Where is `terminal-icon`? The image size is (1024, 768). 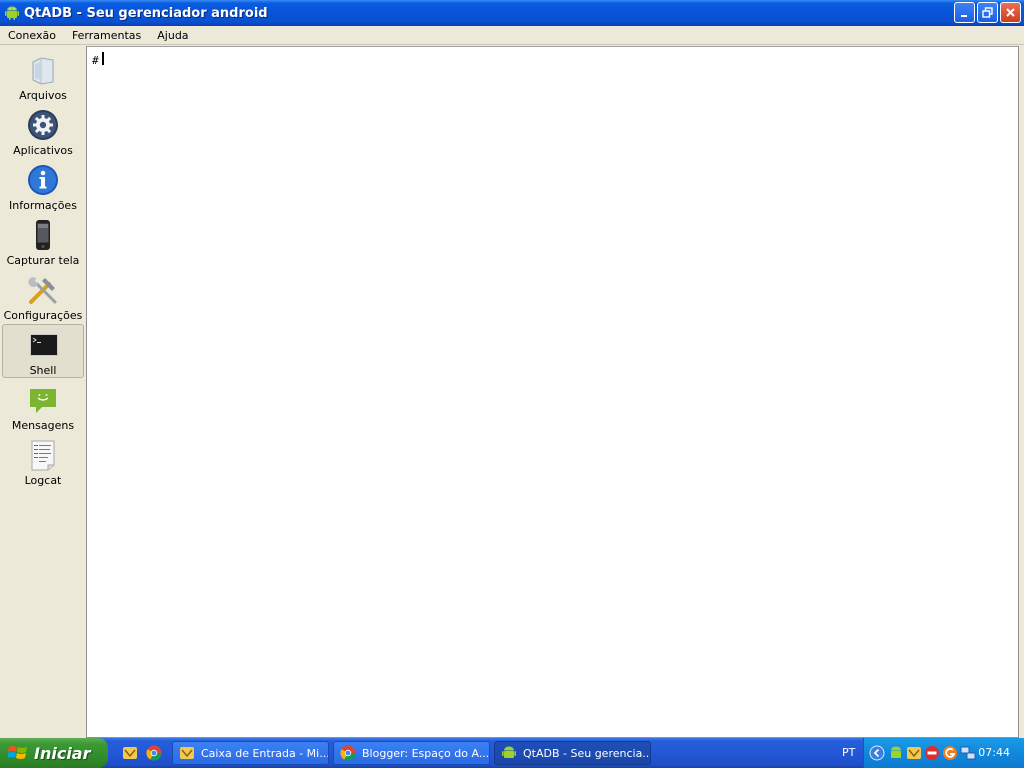
terminal-icon is located at coordinates (44, 345).